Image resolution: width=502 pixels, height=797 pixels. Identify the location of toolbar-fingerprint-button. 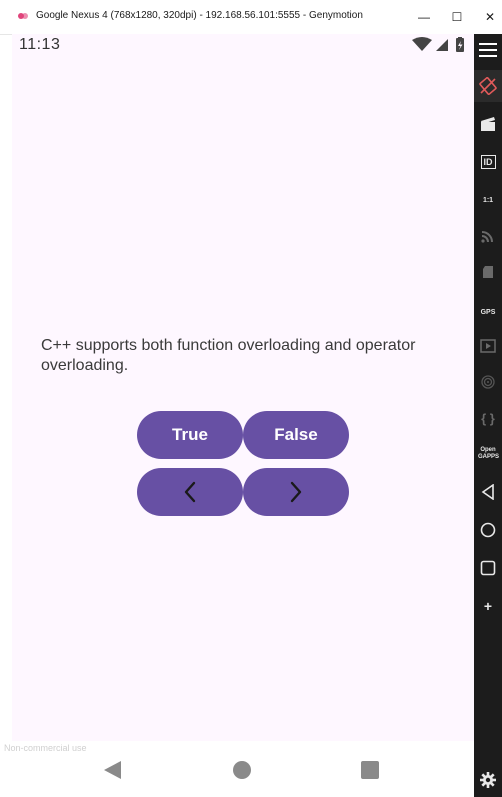
(488, 382).